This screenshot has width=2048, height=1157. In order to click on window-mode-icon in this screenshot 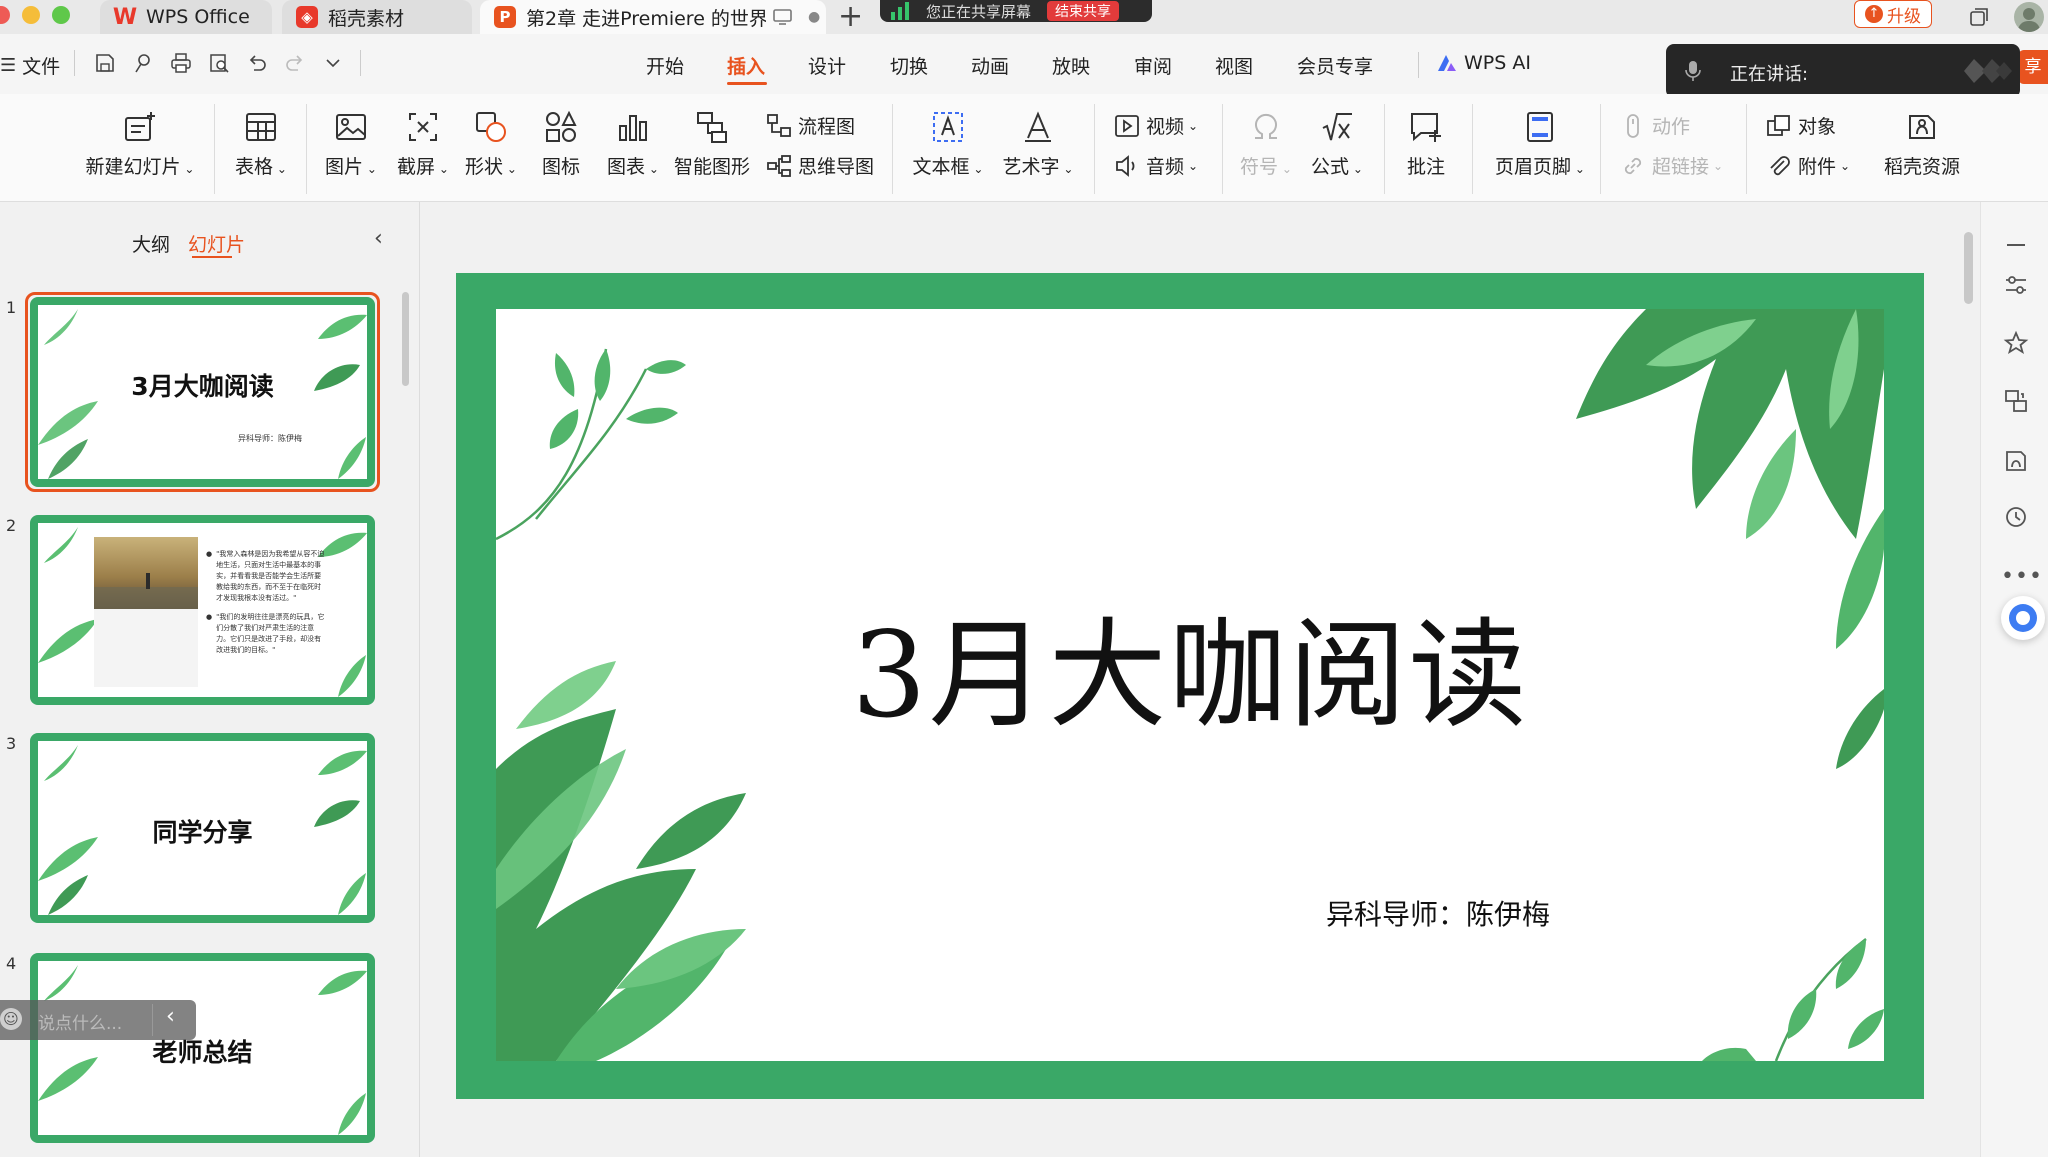, I will do `click(1979, 17)`.